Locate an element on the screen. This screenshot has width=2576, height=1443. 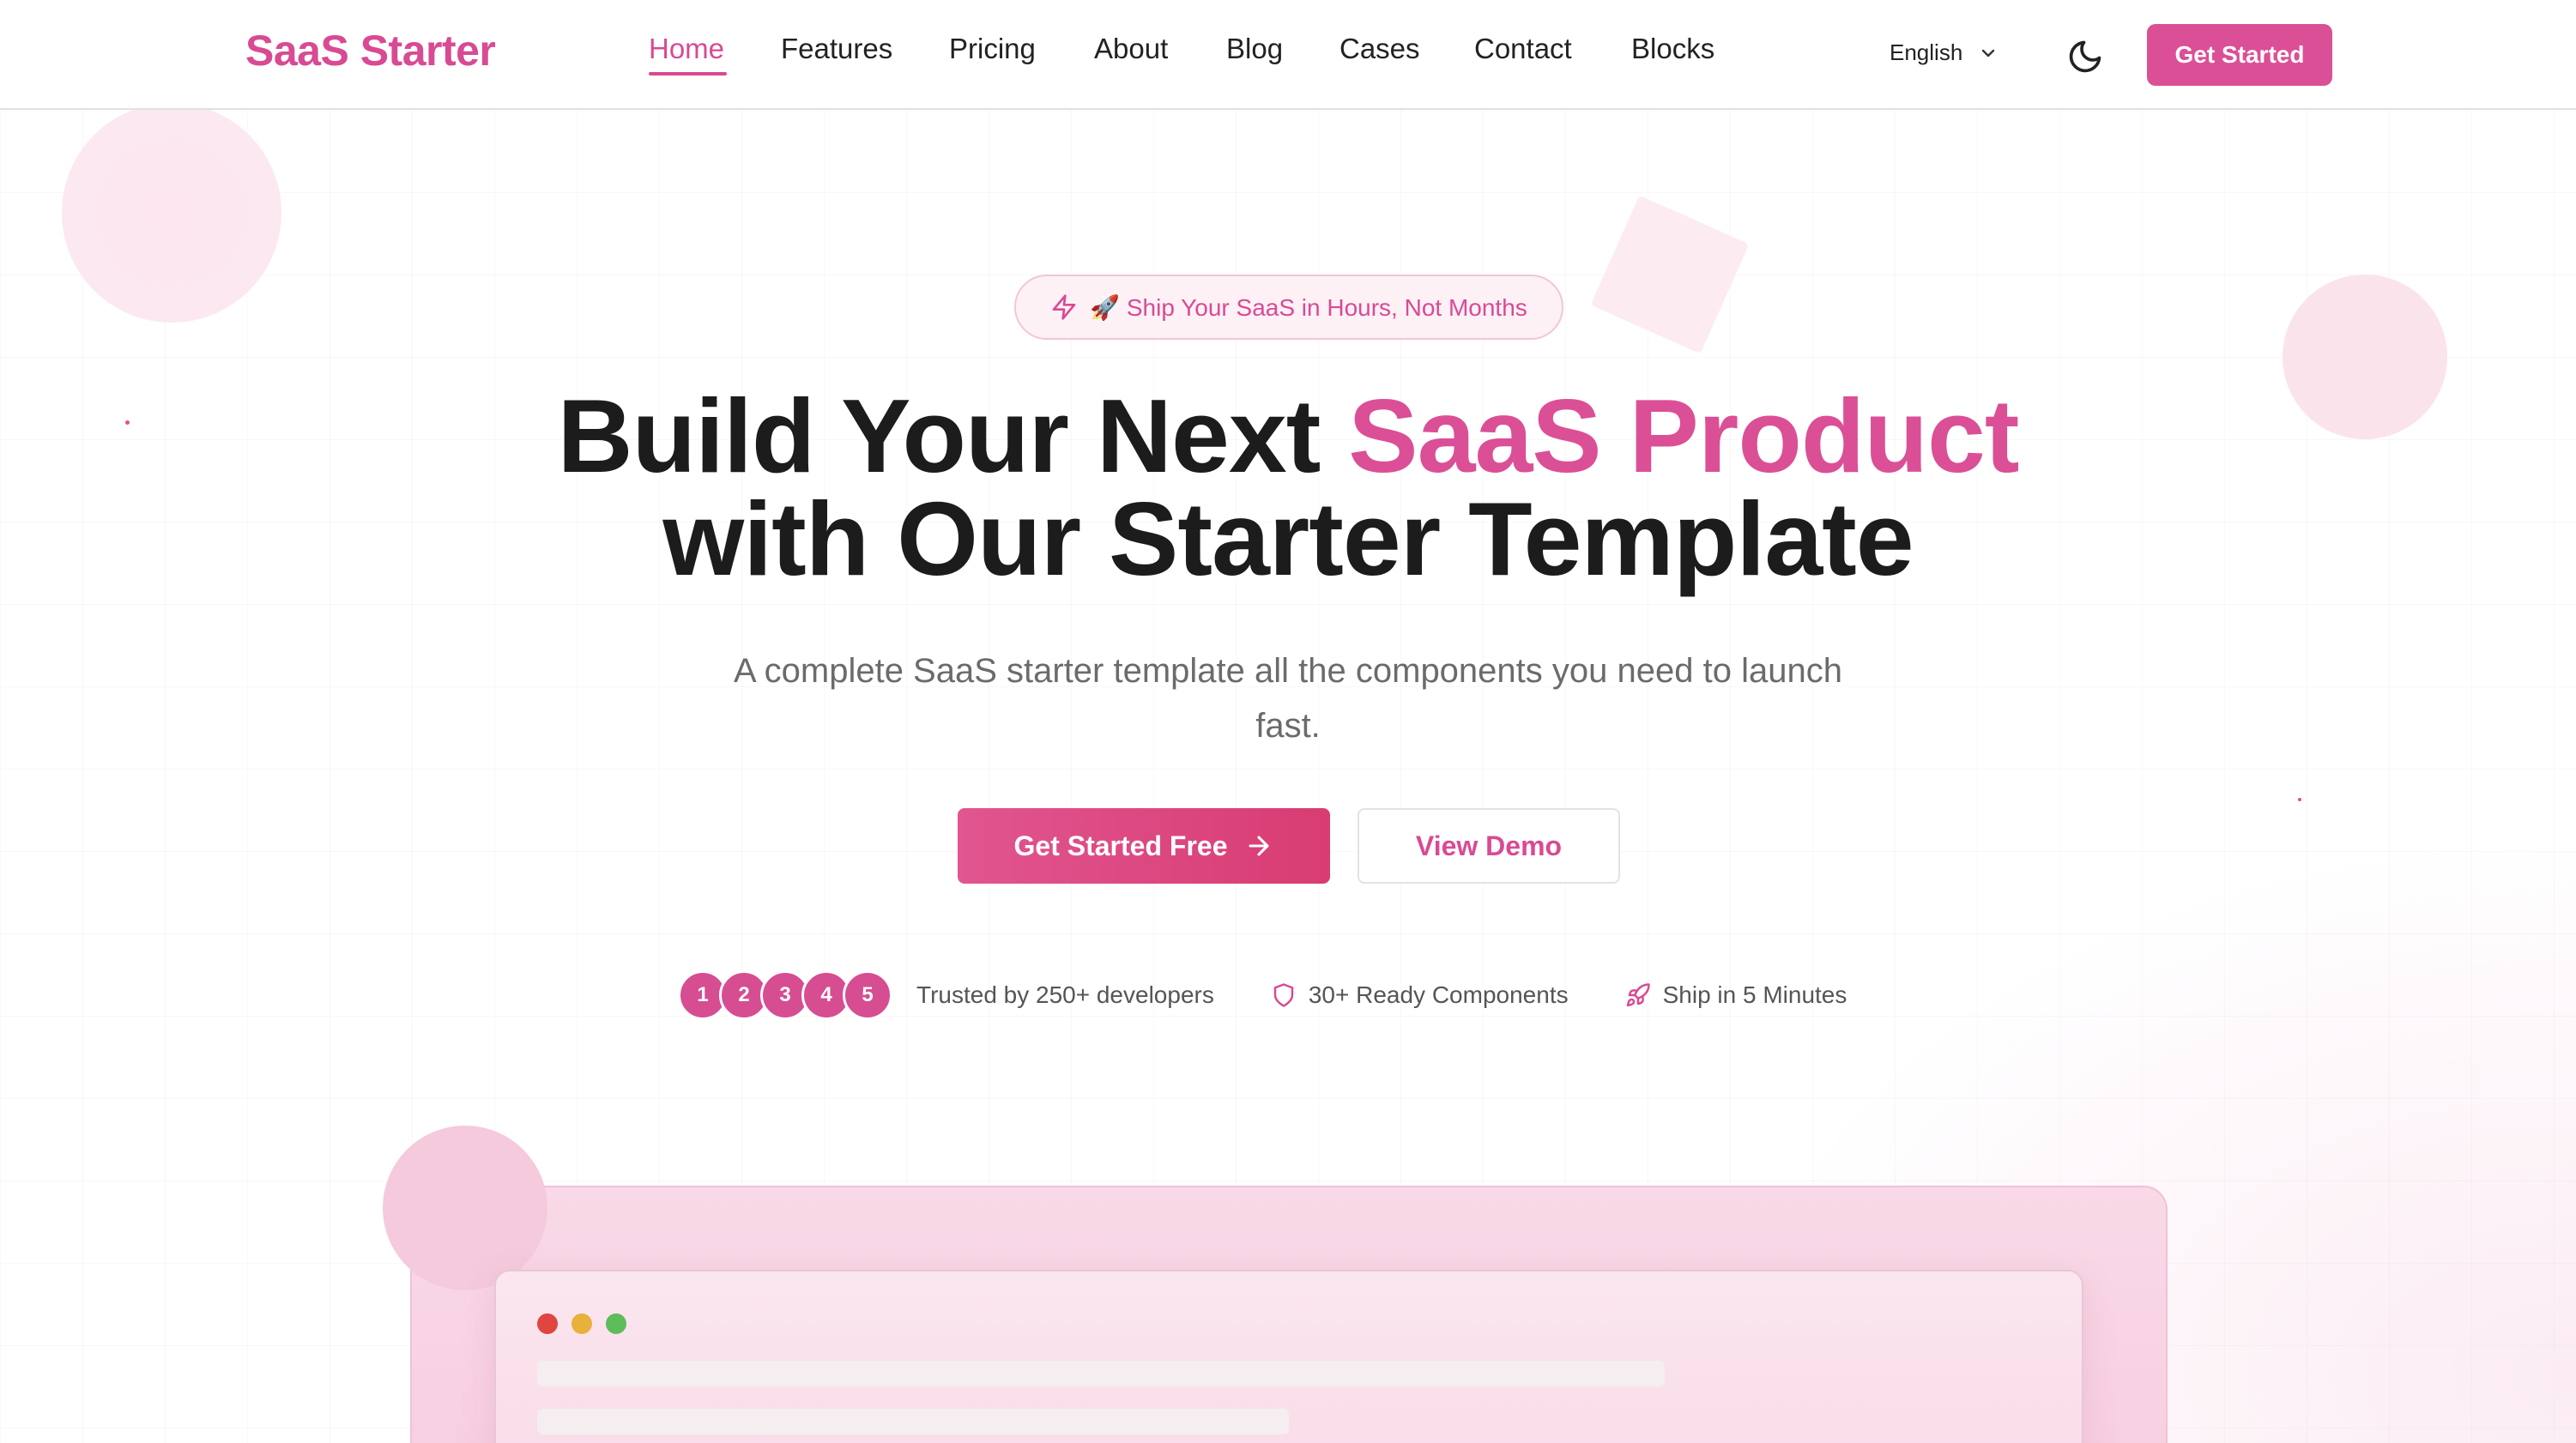
decorative-dot is located at coordinates (2299, 800).